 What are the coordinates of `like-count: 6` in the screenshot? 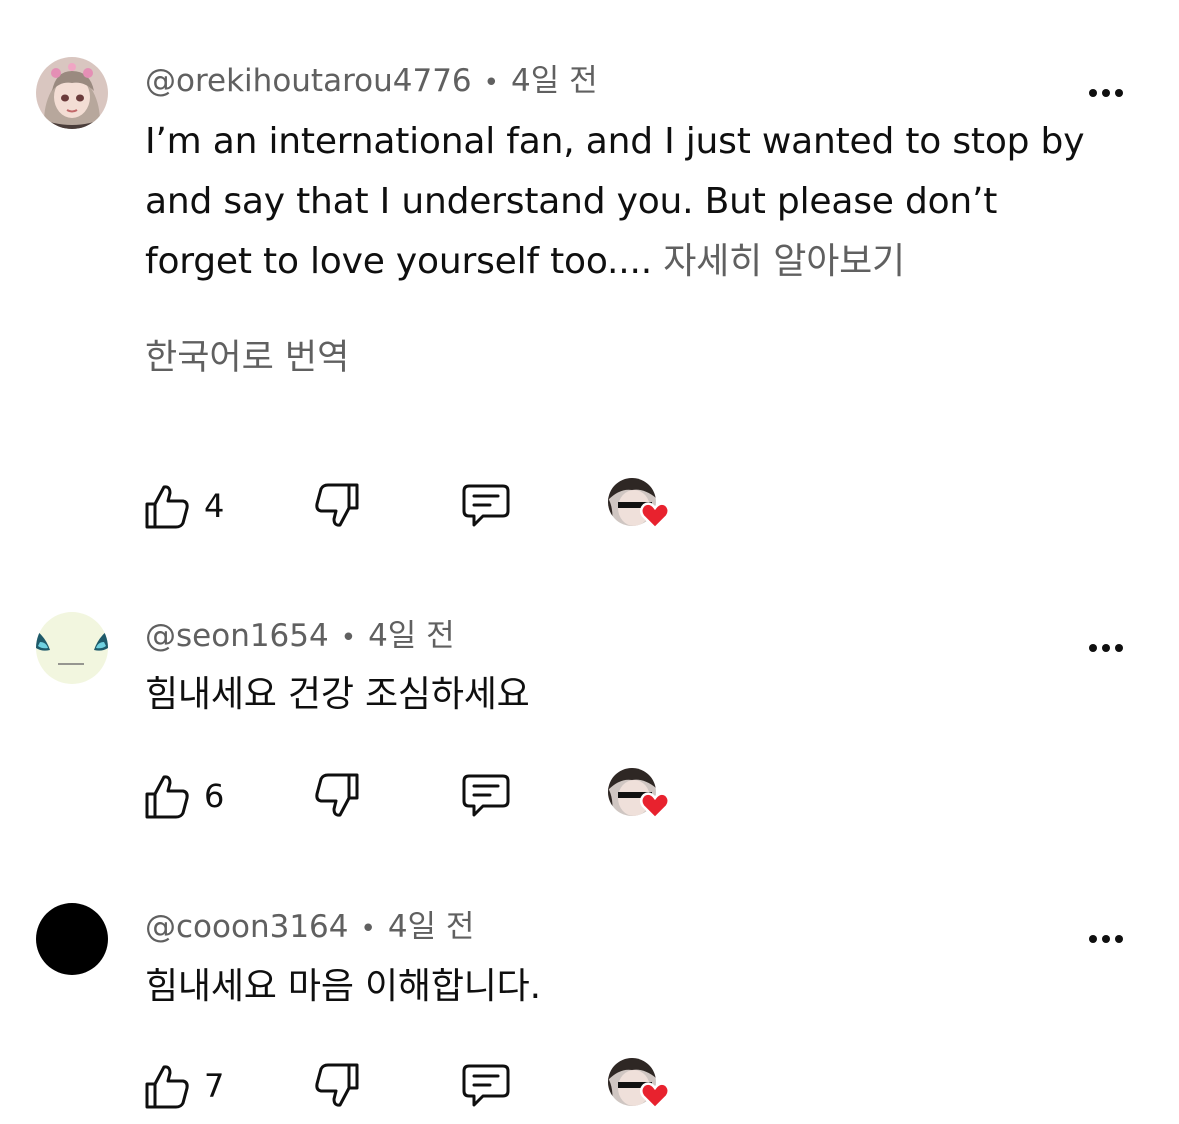 It's located at (214, 796).